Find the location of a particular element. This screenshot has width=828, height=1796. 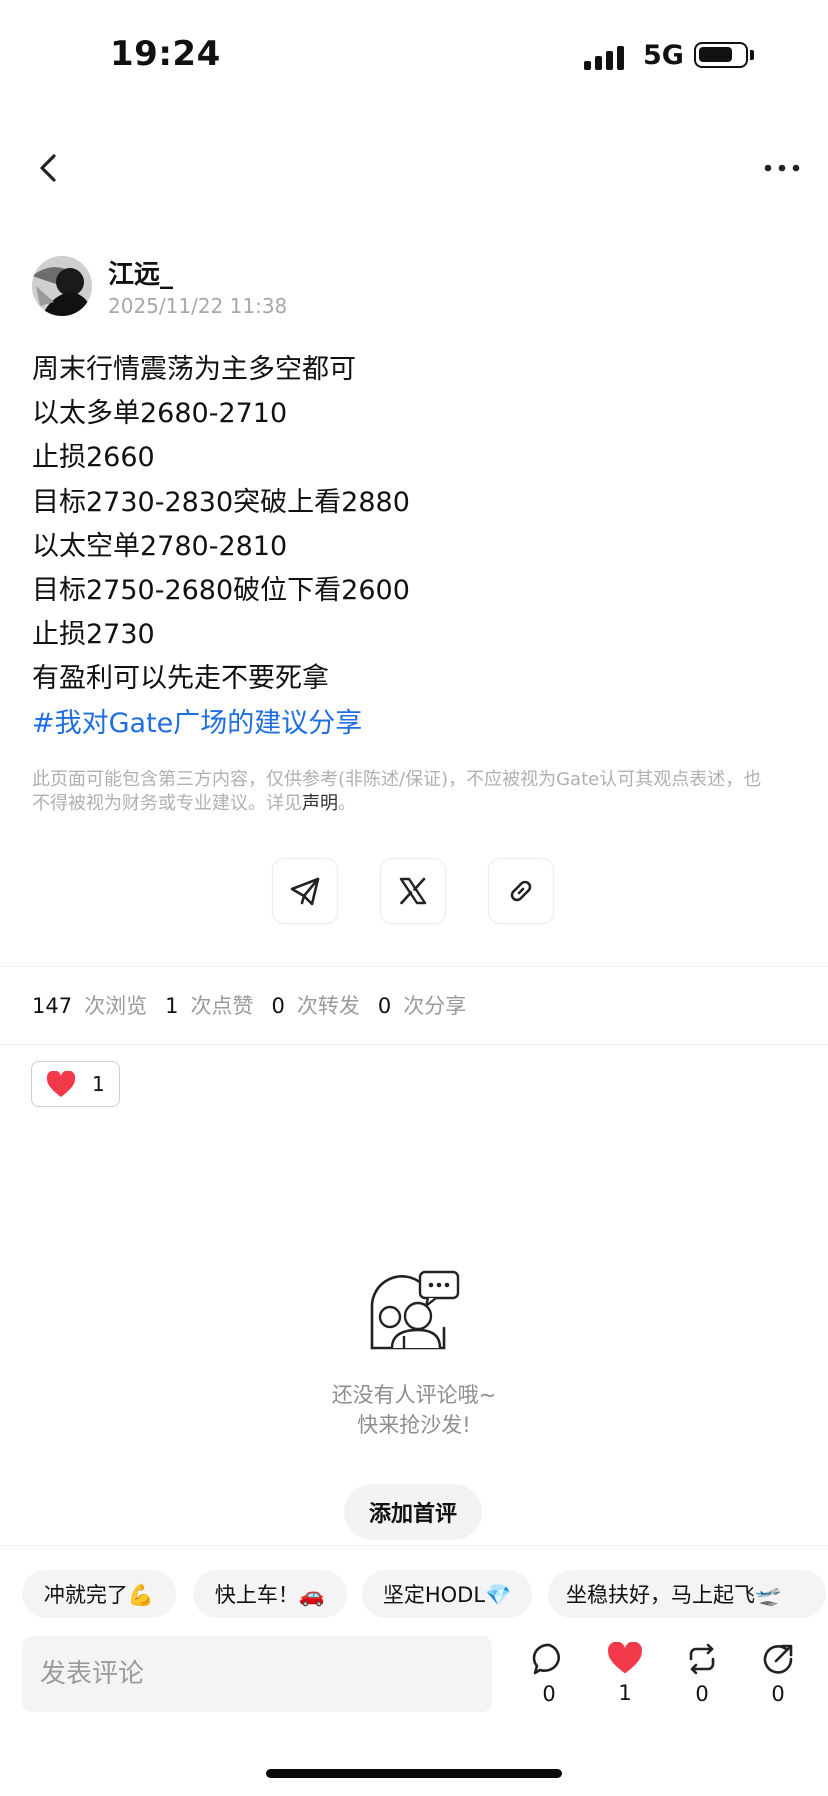

no-comments-illustration is located at coordinates (414, 1315).